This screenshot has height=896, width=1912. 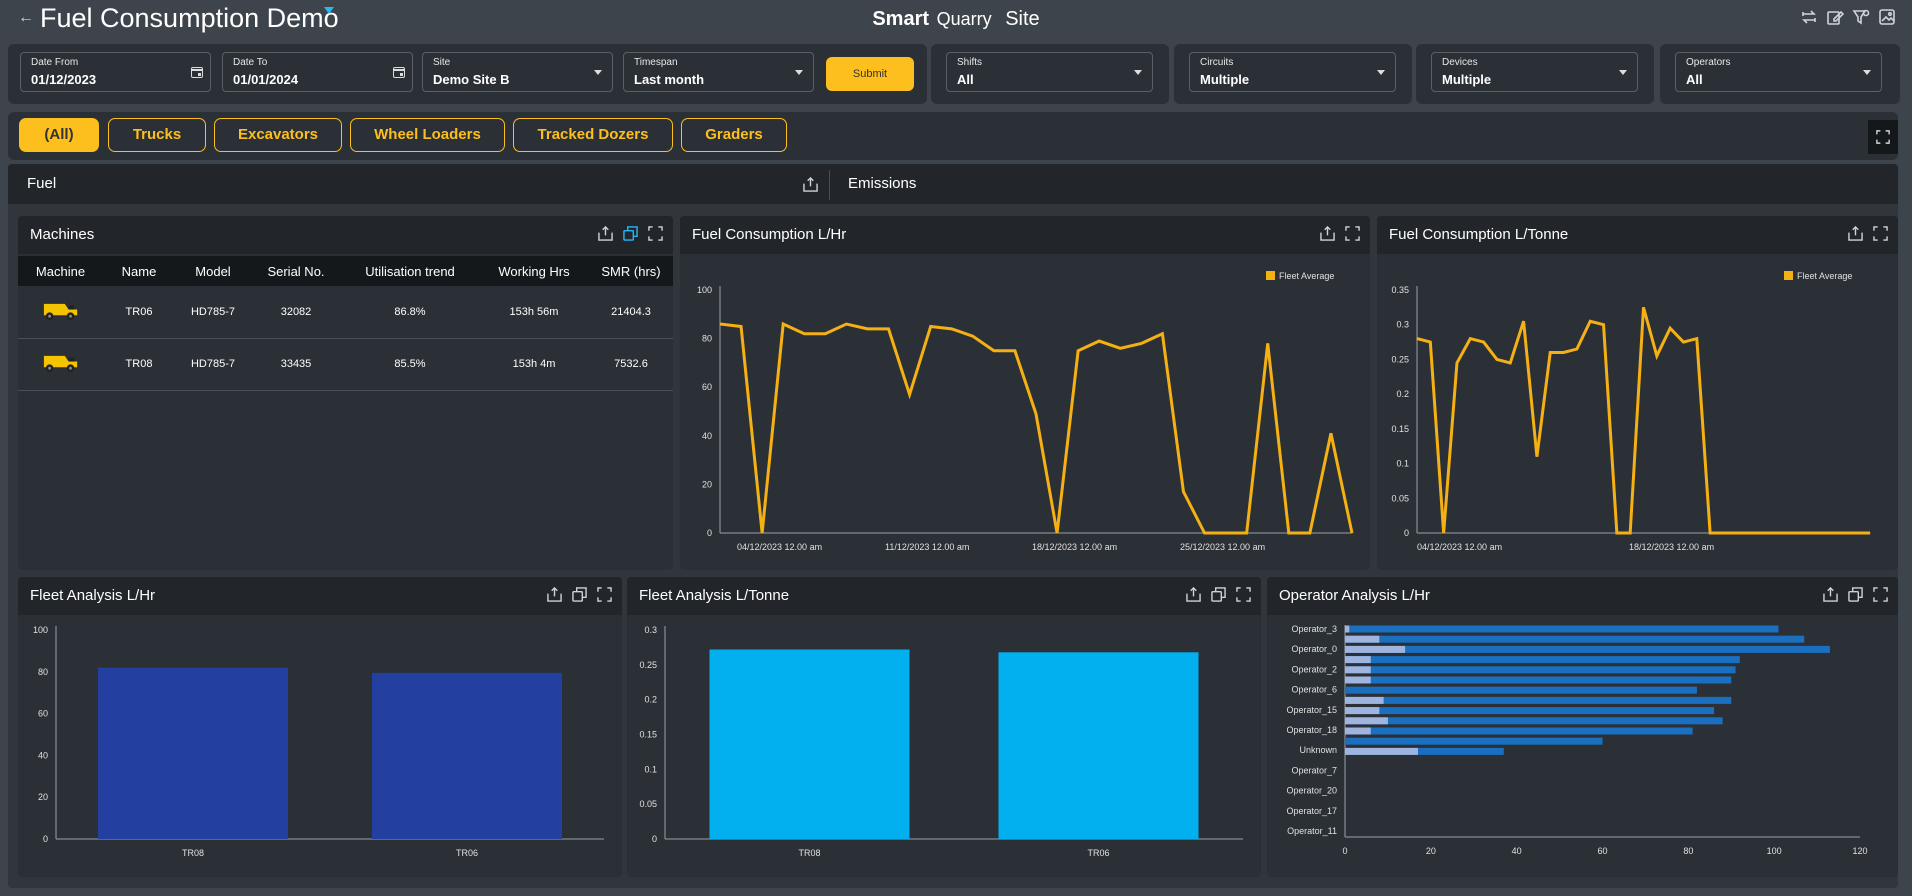 I want to click on circuits-select: Circuits Multiple, so click(x=1292, y=72).